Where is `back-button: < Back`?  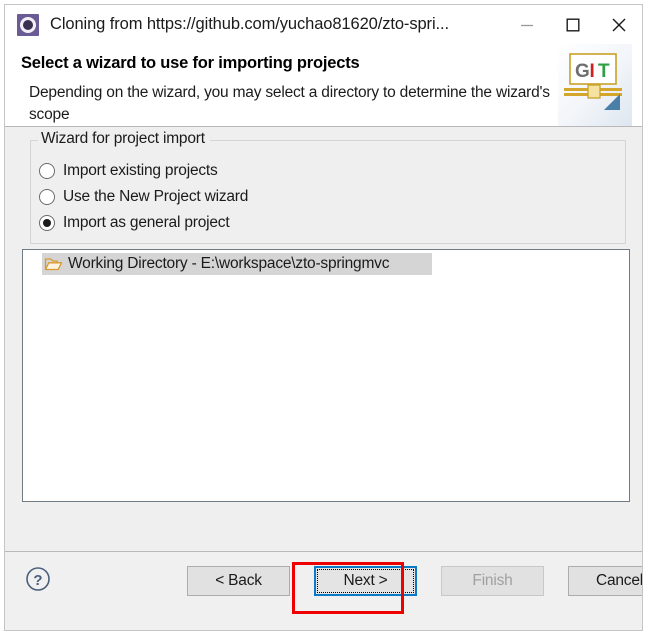
back-button: < Back is located at coordinates (238, 581).